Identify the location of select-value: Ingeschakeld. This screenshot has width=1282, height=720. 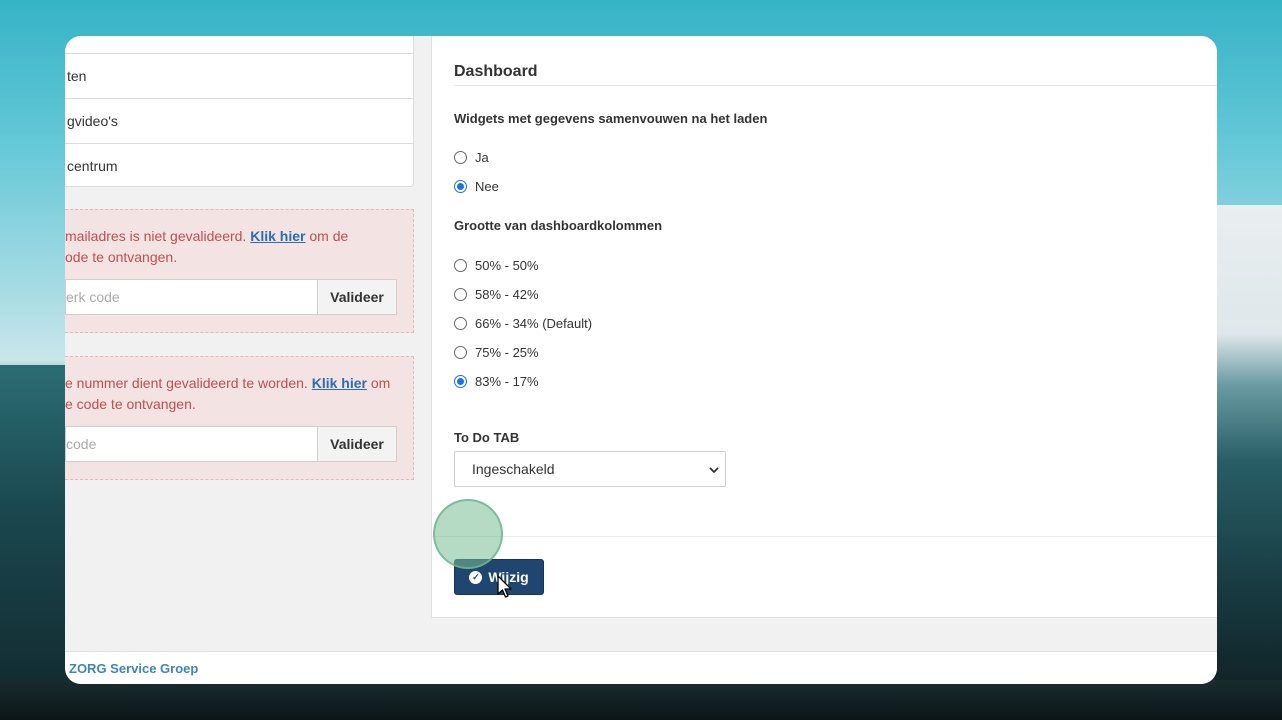
(513, 469).